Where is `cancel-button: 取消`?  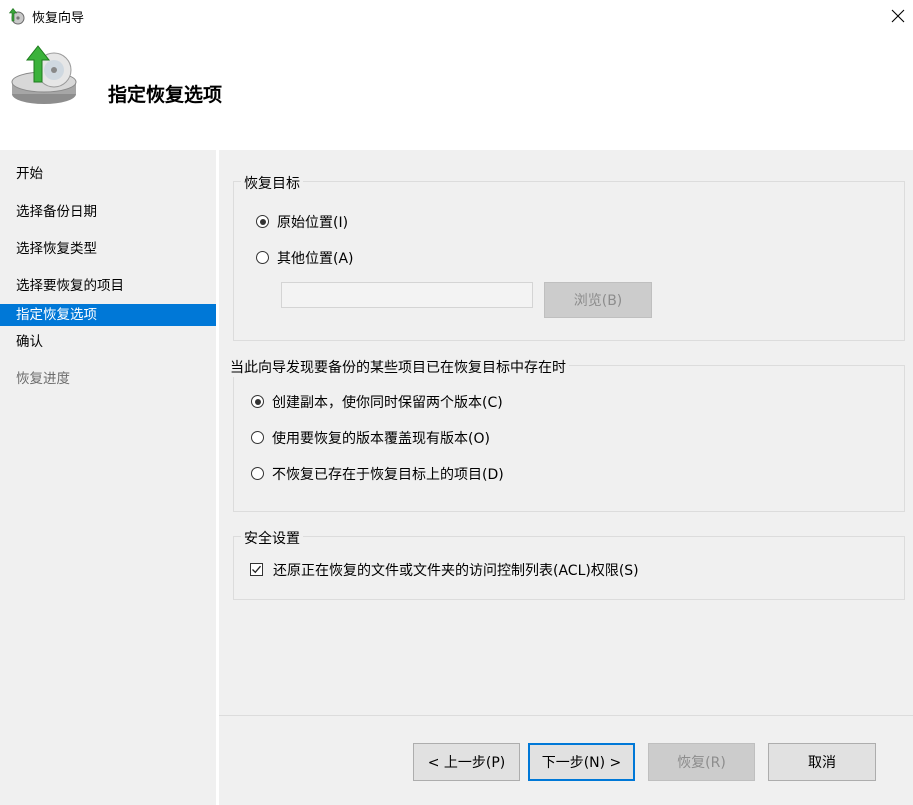
cancel-button: 取消 is located at coordinates (822, 762).